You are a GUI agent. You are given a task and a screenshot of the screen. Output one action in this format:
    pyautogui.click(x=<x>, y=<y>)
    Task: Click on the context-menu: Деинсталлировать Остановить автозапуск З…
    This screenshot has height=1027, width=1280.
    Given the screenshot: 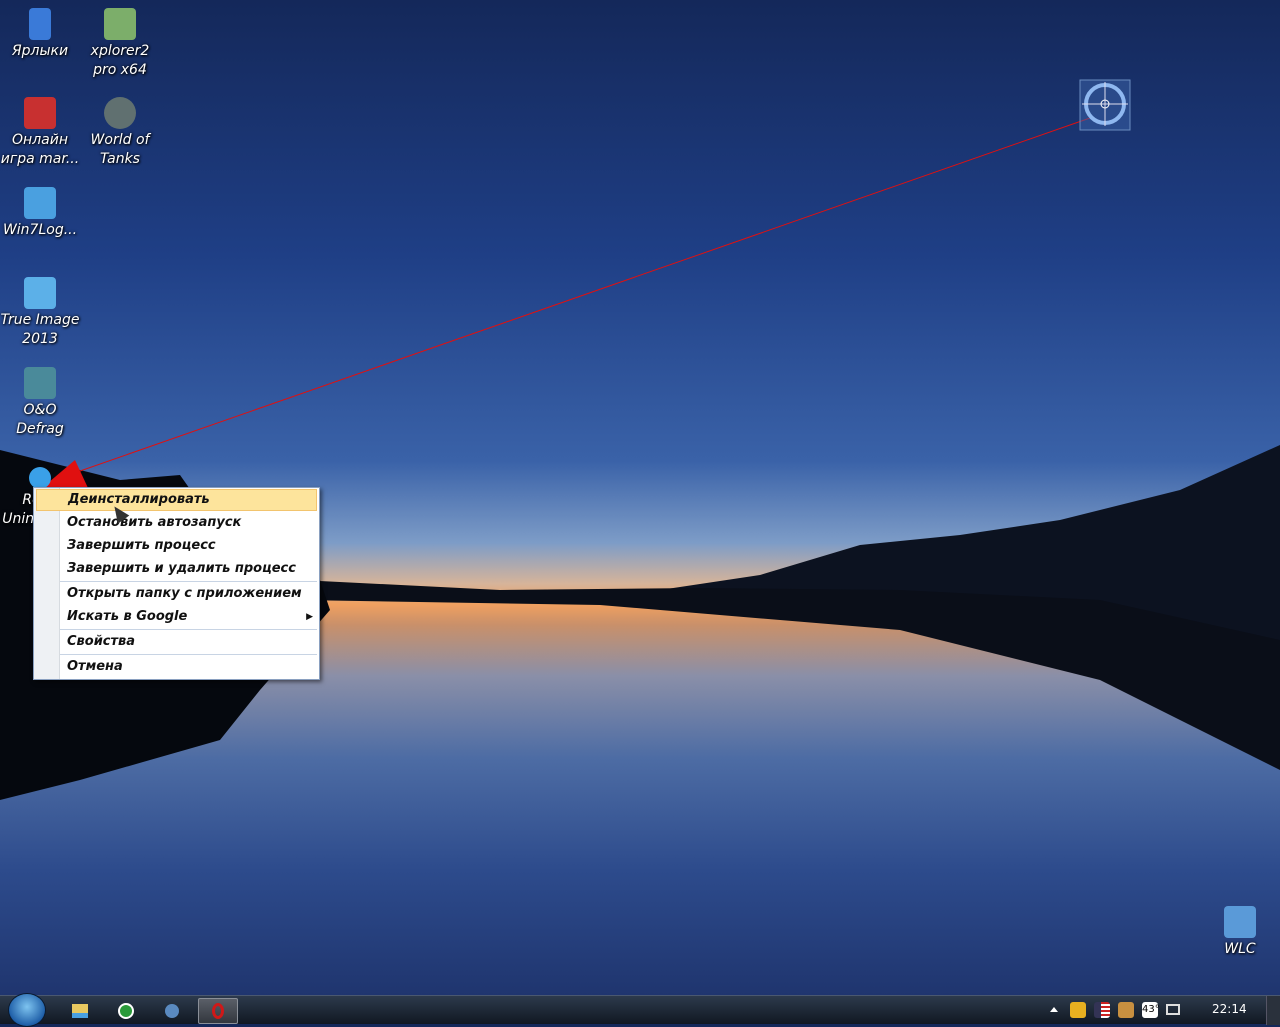 What is the action you would take?
    pyautogui.click(x=176, y=583)
    